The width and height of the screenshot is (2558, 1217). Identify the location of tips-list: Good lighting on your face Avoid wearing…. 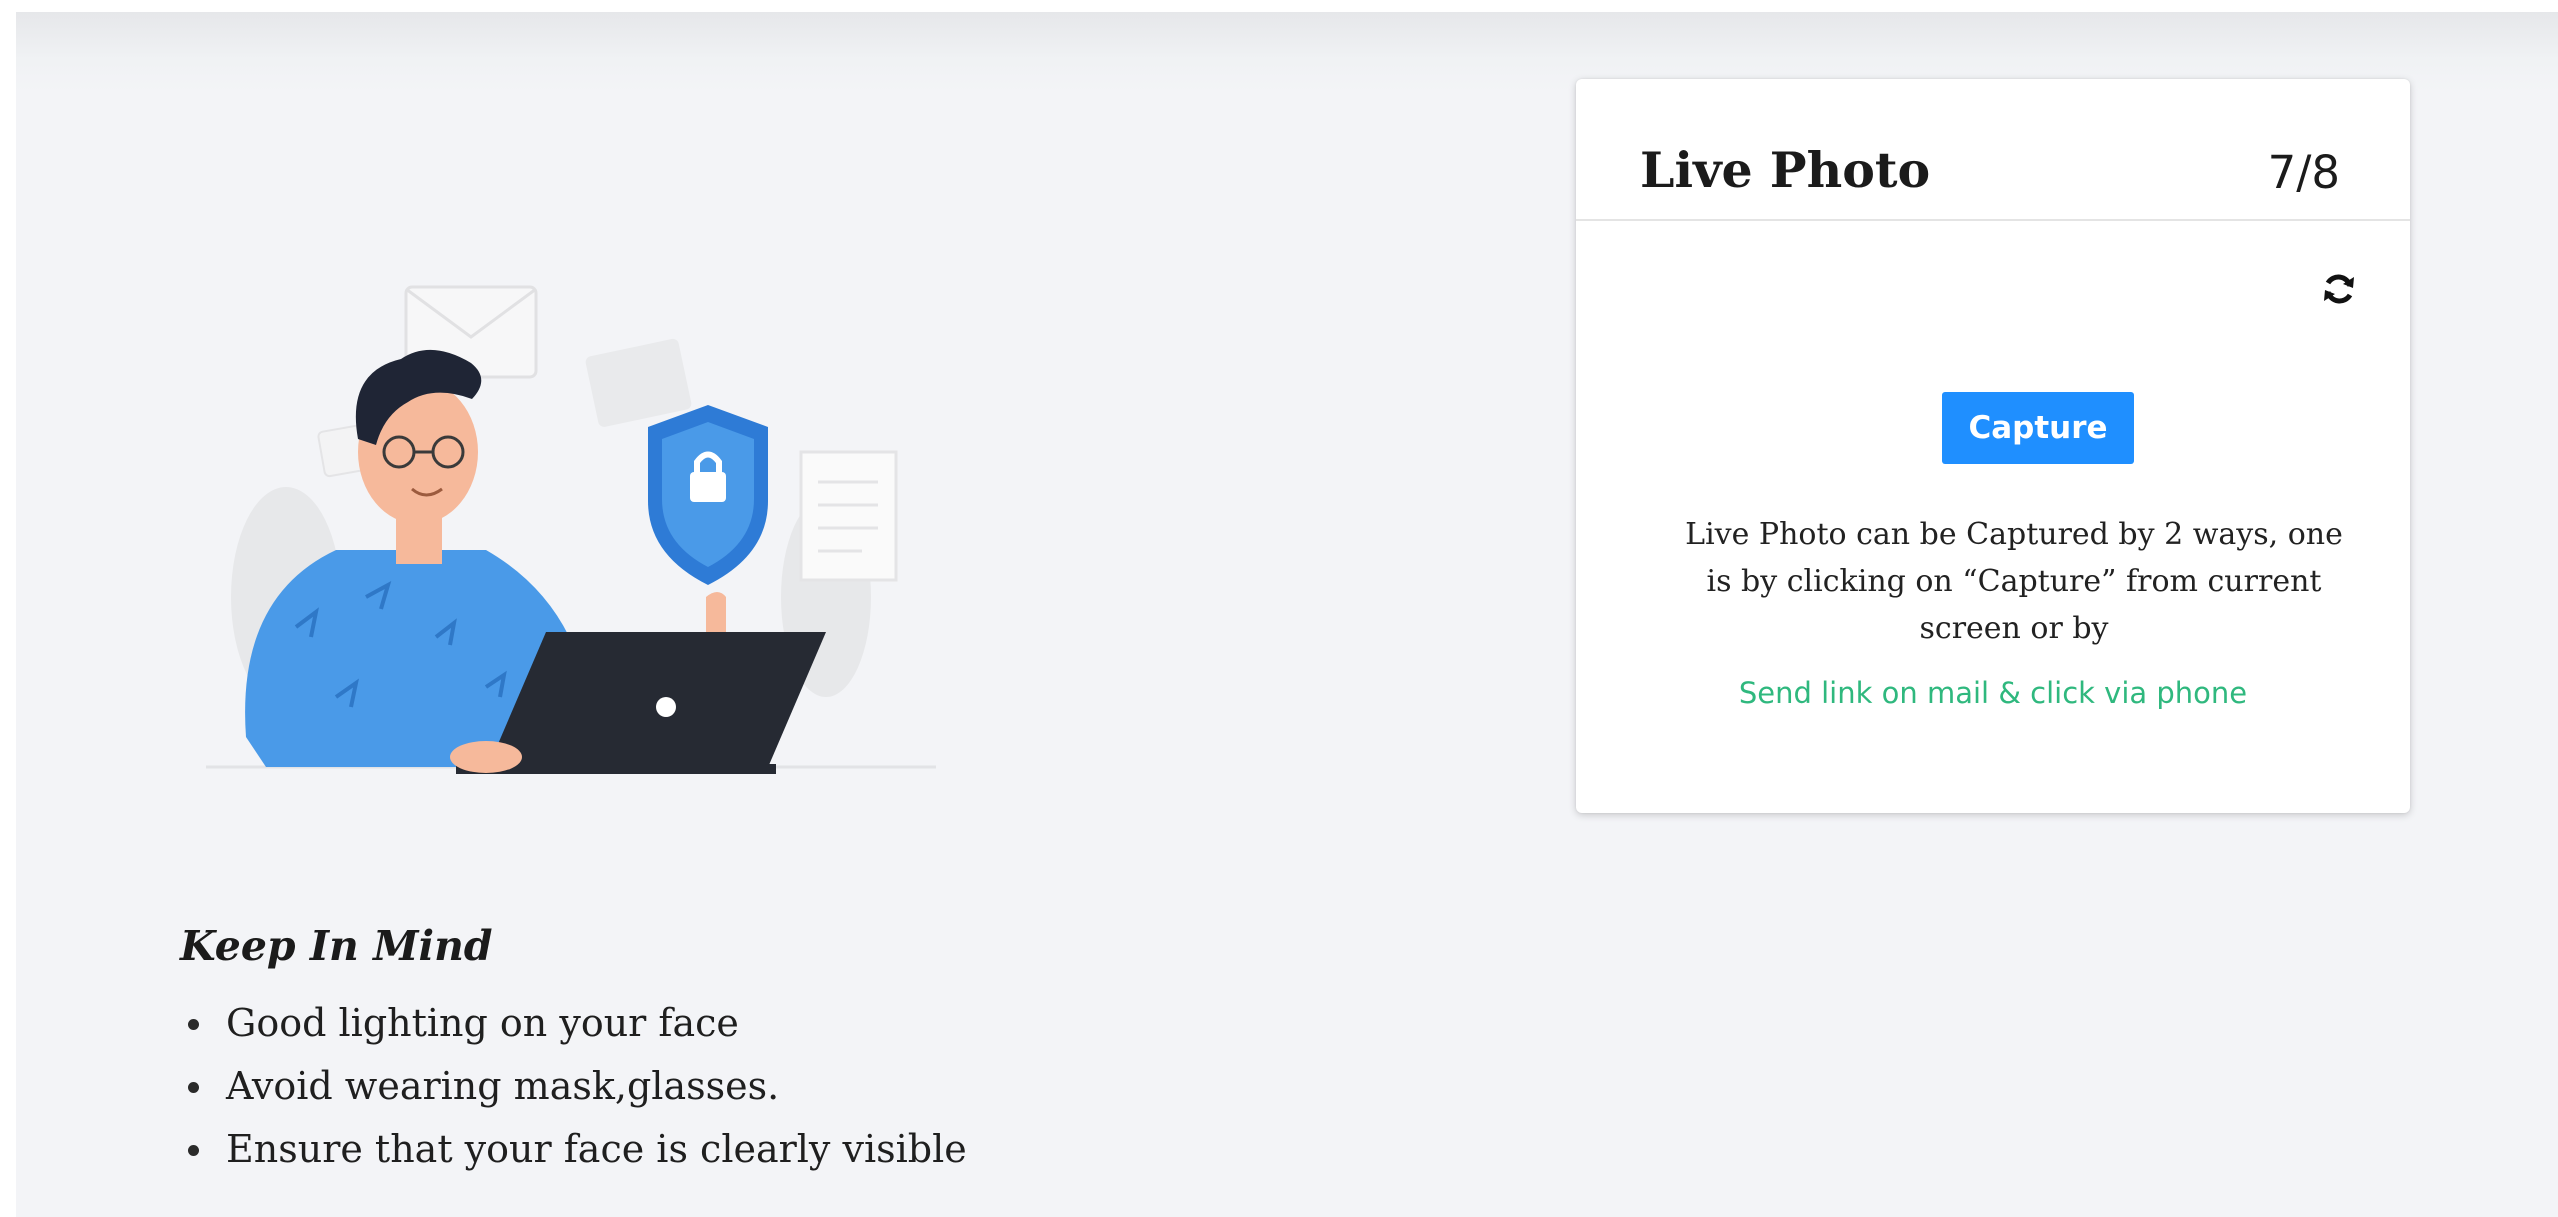
(573, 1091).